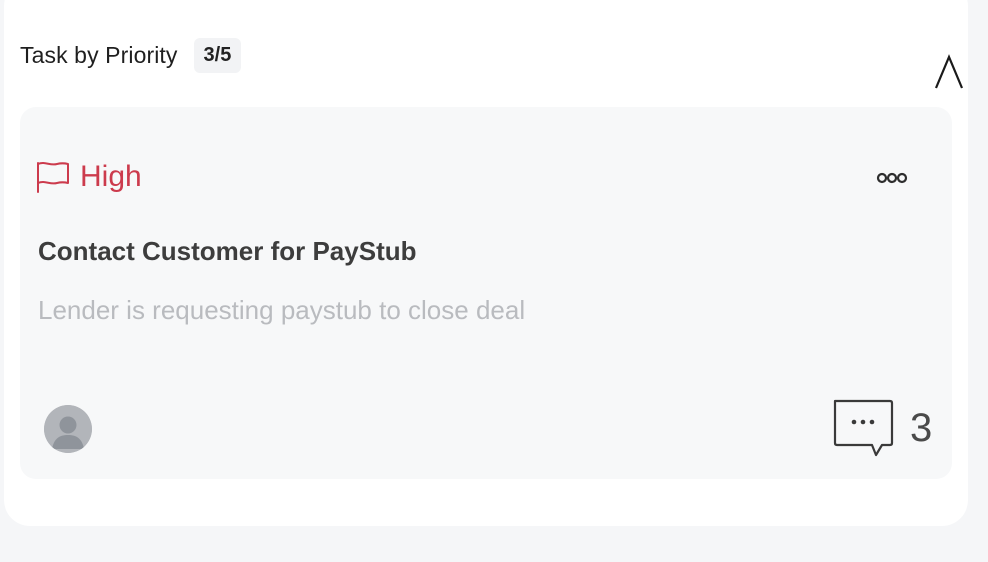  What do you see at coordinates (863, 428) in the screenshot?
I see `comment-bubble-icon` at bounding box center [863, 428].